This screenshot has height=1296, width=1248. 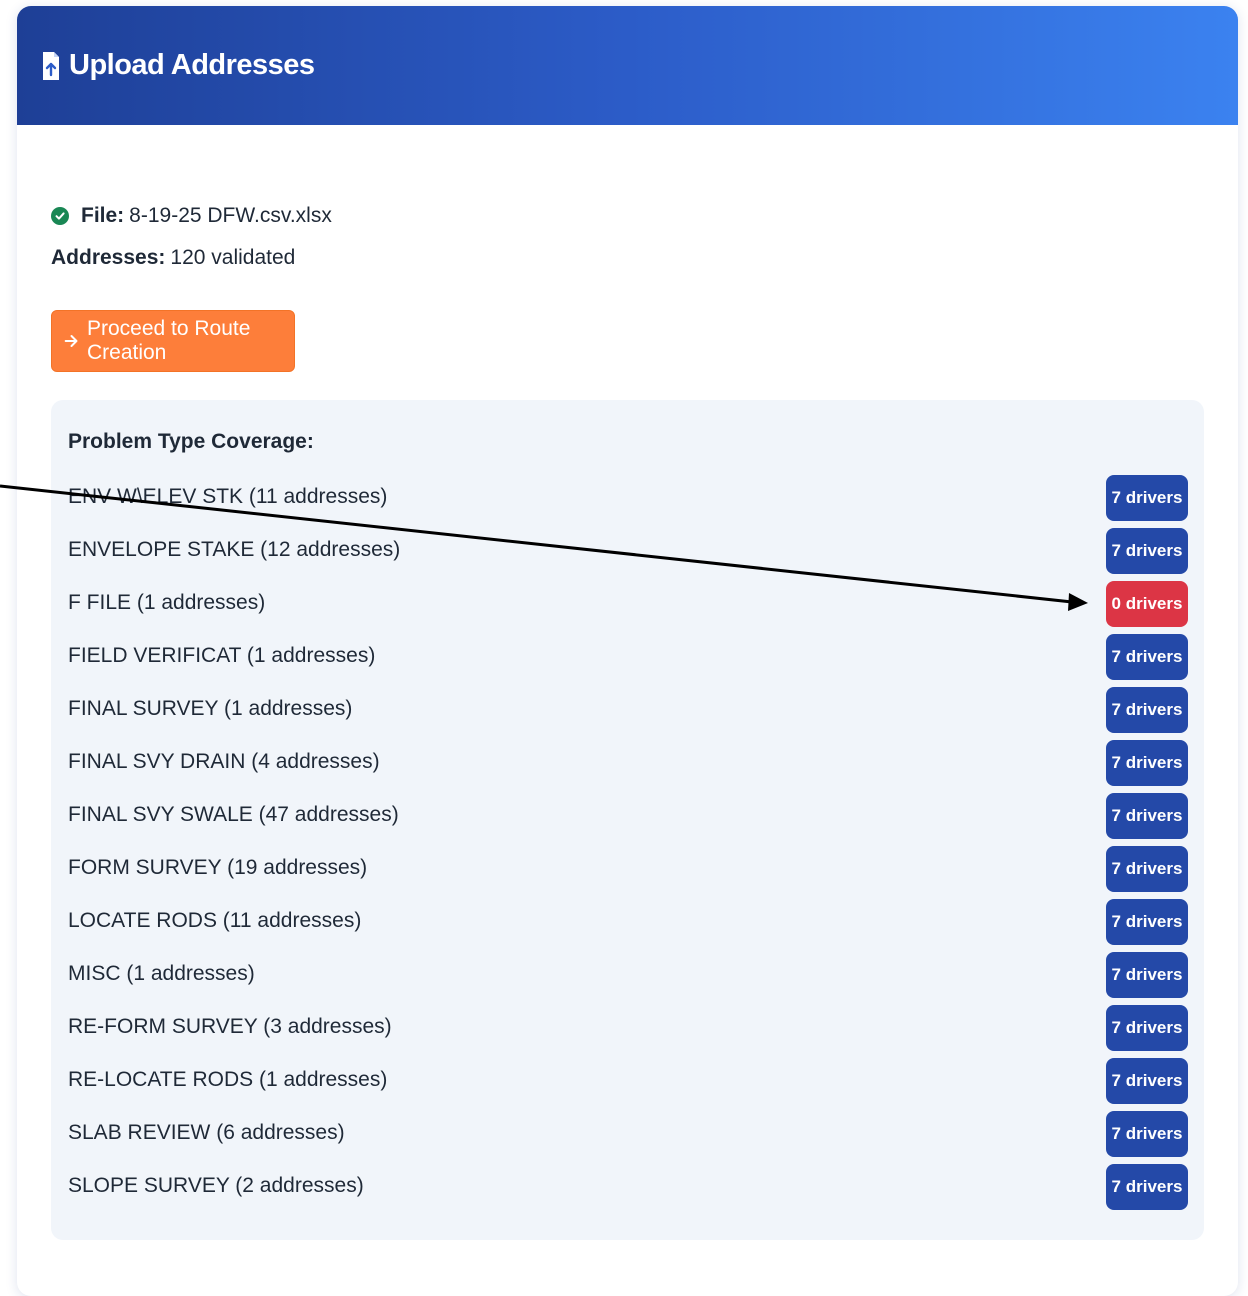 What do you see at coordinates (230, 1026) in the screenshot?
I see `coverage-row-label: RE-FORM SURVEY (3 addresses)` at bounding box center [230, 1026].